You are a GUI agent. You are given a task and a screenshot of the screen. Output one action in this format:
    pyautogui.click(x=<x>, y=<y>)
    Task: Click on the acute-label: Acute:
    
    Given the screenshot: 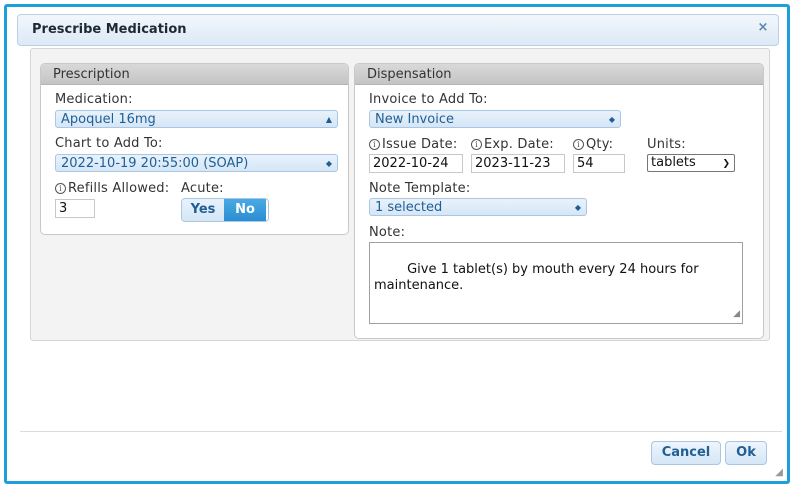 What is the action you would take?
    pyautogui.click(x=202, y=188)
    